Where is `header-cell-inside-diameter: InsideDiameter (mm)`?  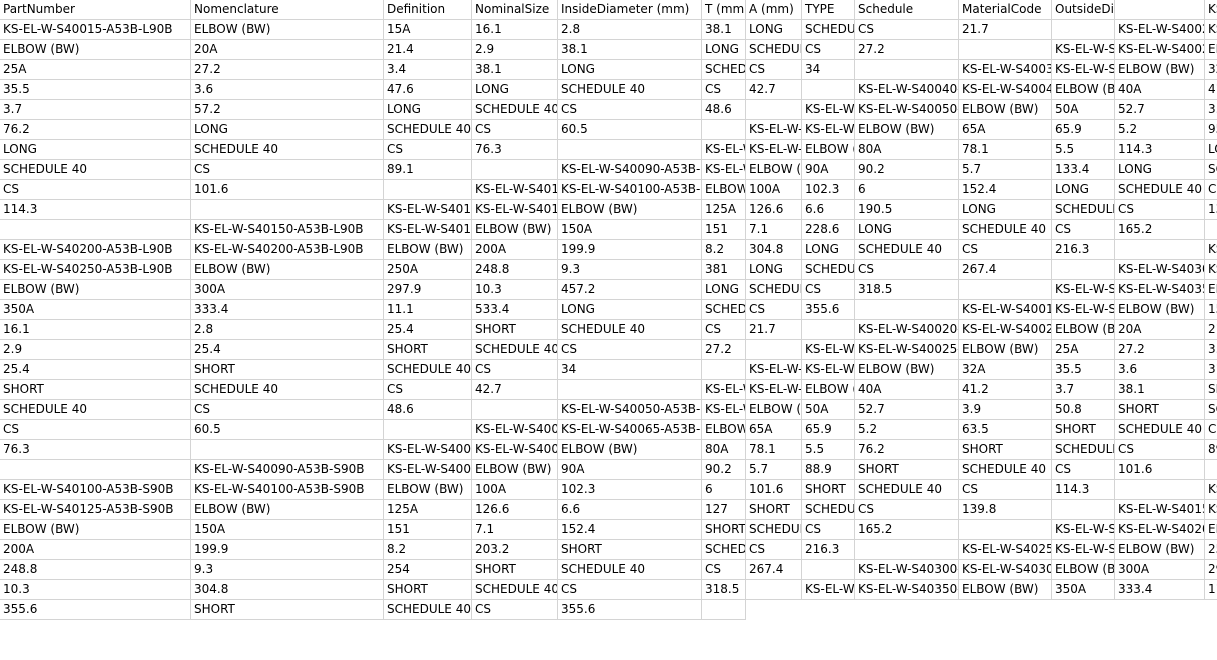
header-cell-inside-diameter: InsideDiameter (mm) is located at coordinates (630, 10).